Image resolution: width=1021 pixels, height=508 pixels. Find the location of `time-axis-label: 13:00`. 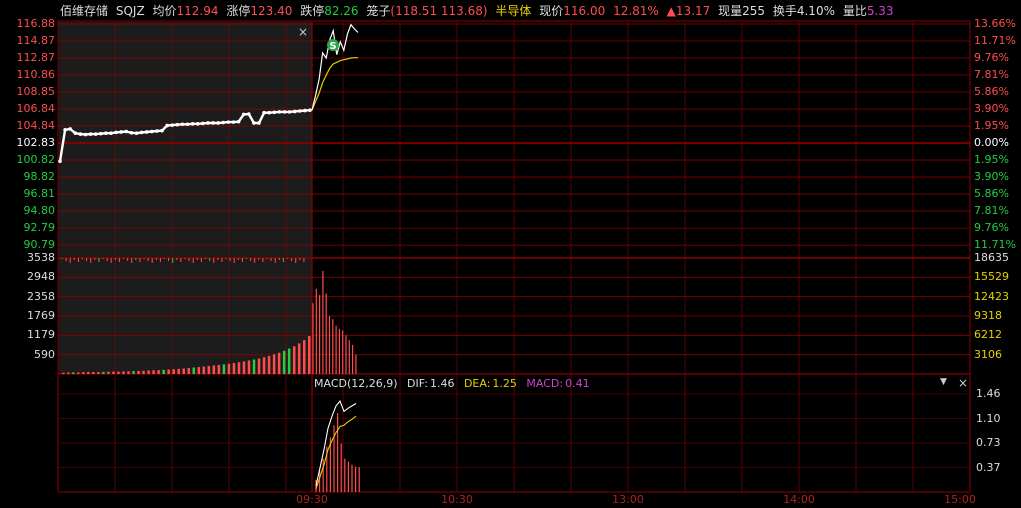

time-axis-label: 13:00 is located at coordinates (628, 499).